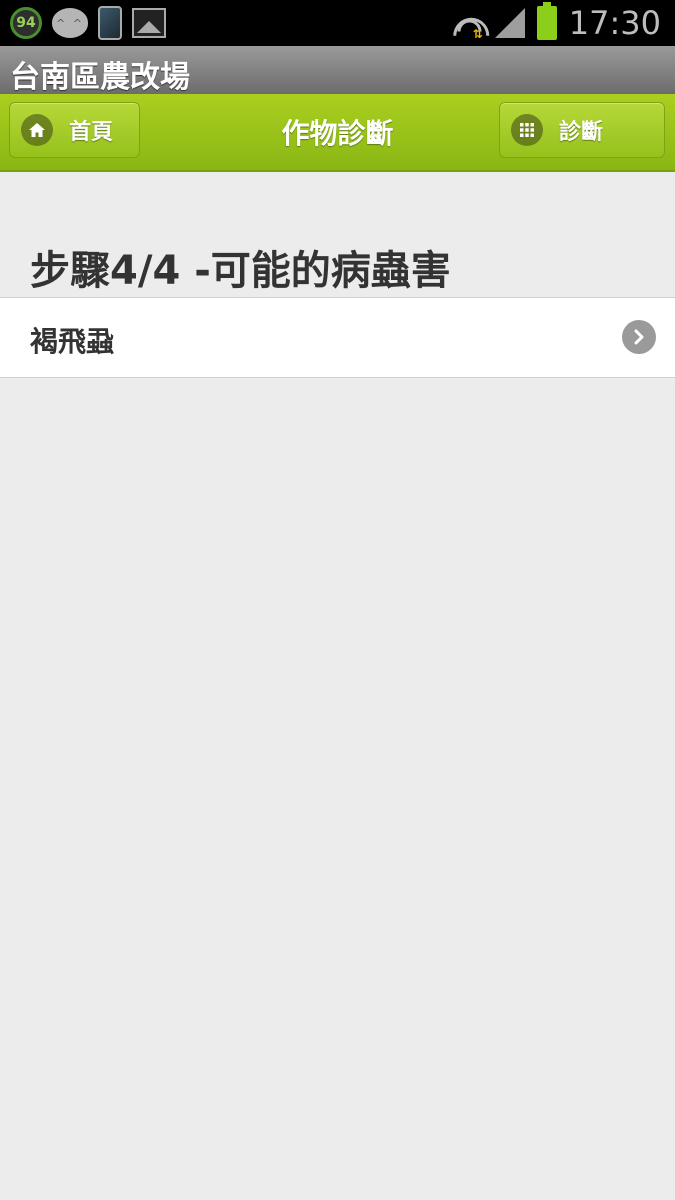  I want to click on list-item-label: 褐飛蝨, so click(72, 341).